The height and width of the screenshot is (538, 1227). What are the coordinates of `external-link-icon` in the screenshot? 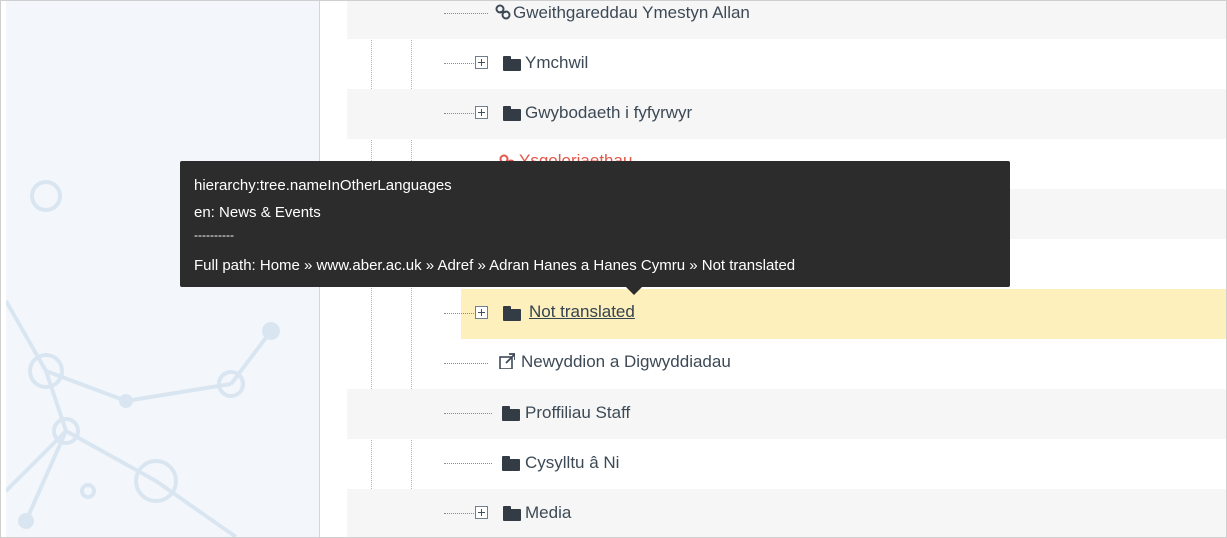 It's located at (507, 361).